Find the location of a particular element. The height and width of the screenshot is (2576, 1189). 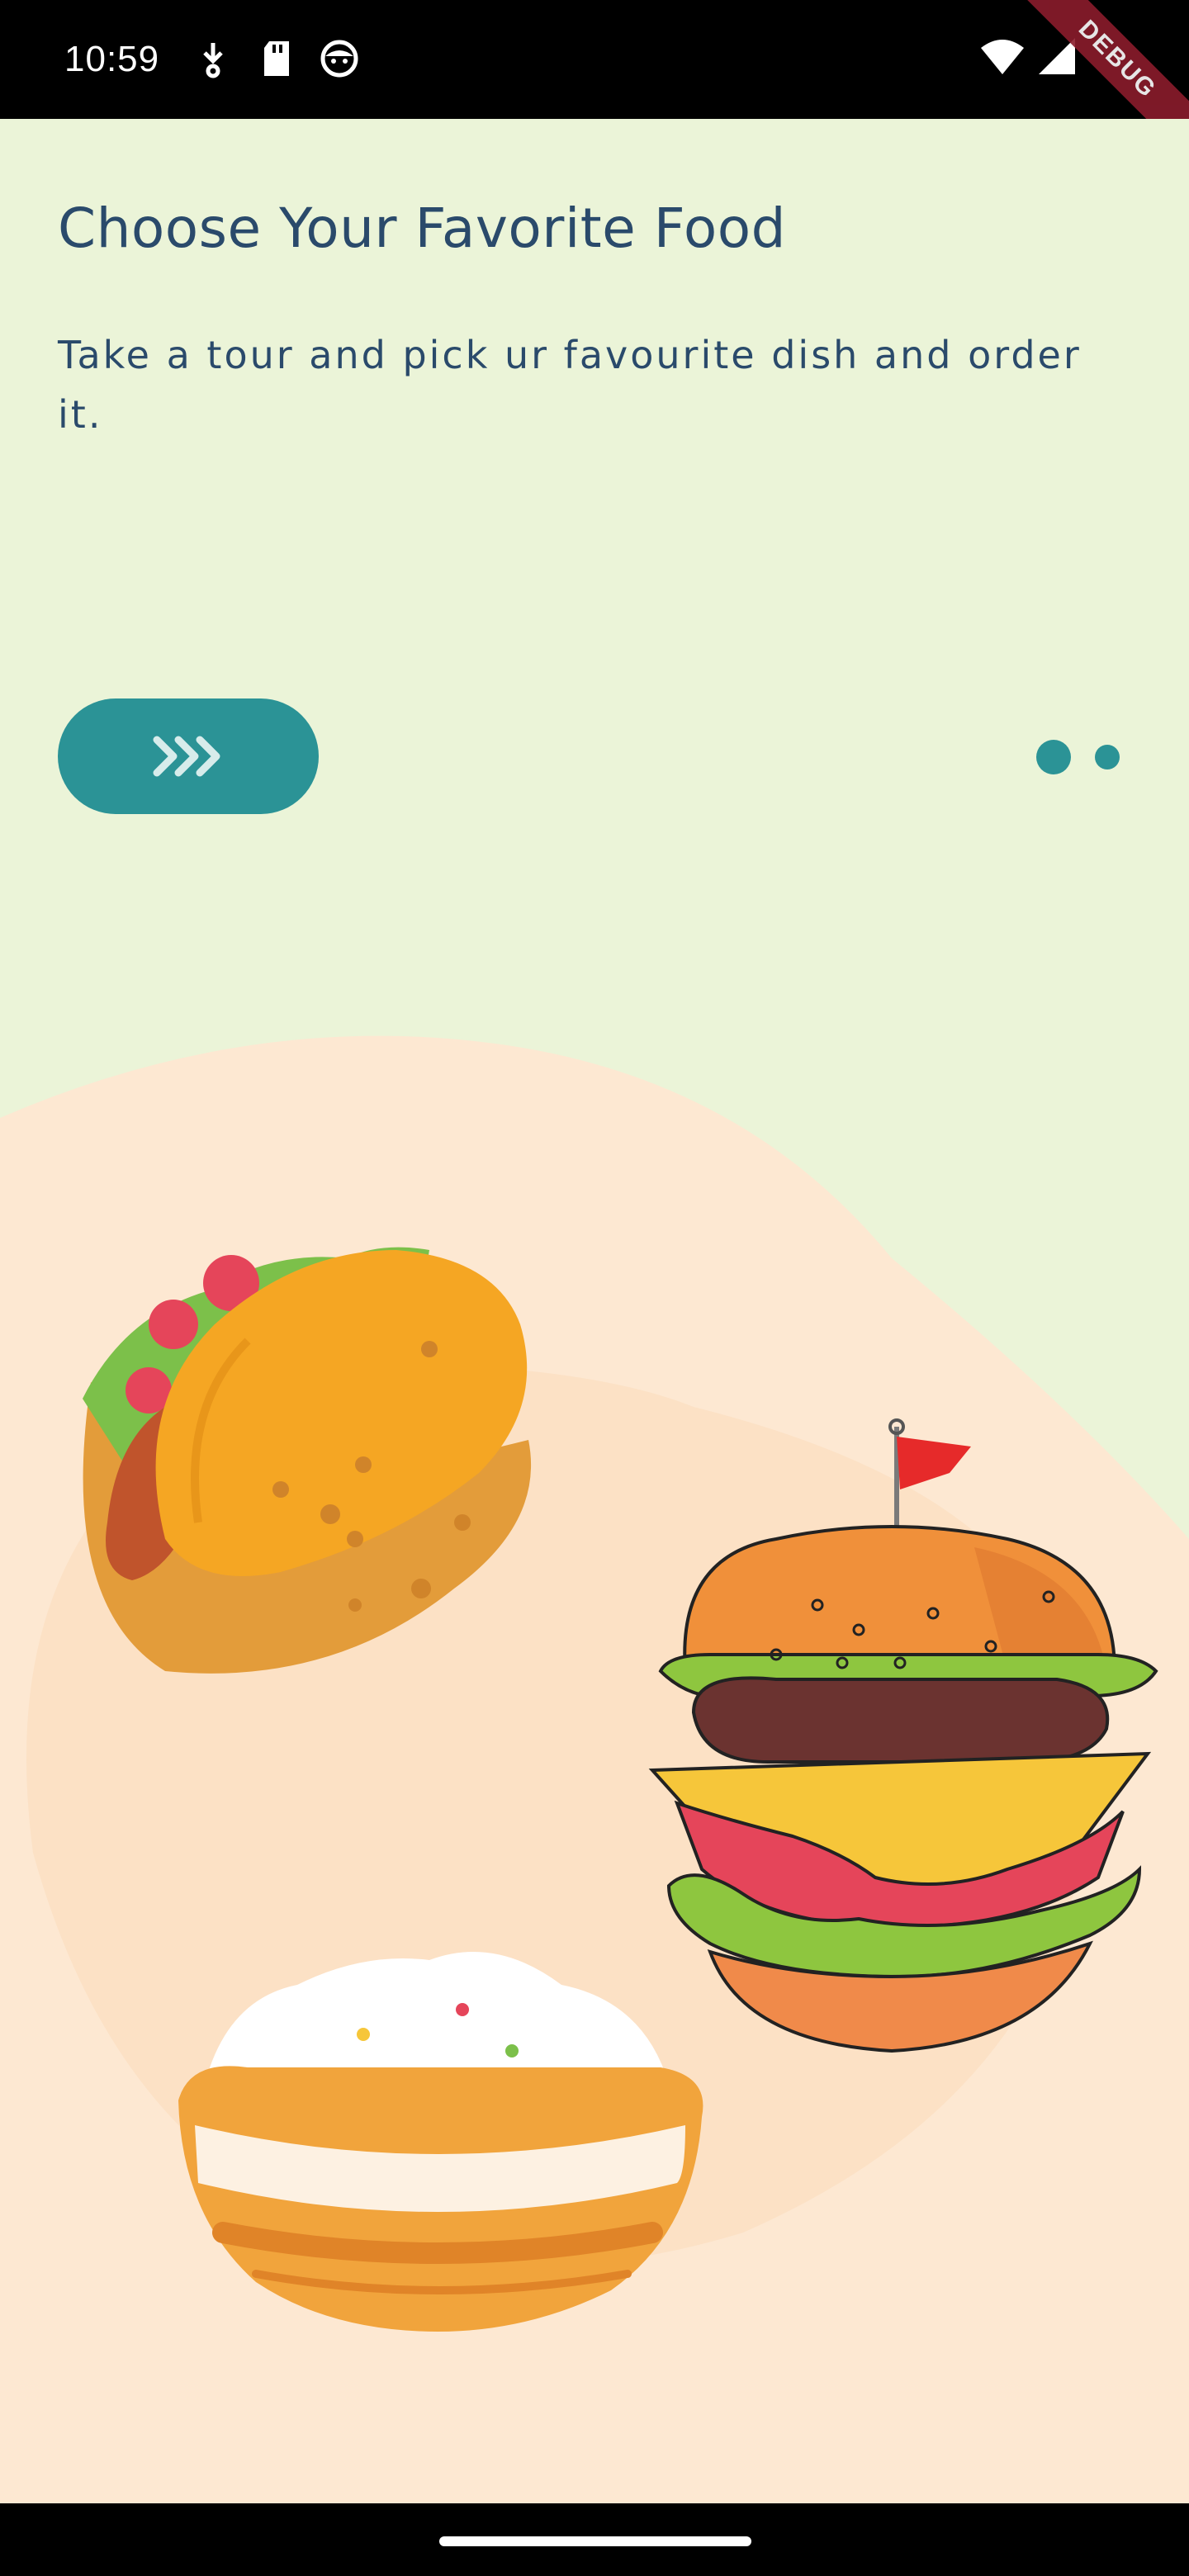

status-time: 10:59 is located at coordinates (112, 59).